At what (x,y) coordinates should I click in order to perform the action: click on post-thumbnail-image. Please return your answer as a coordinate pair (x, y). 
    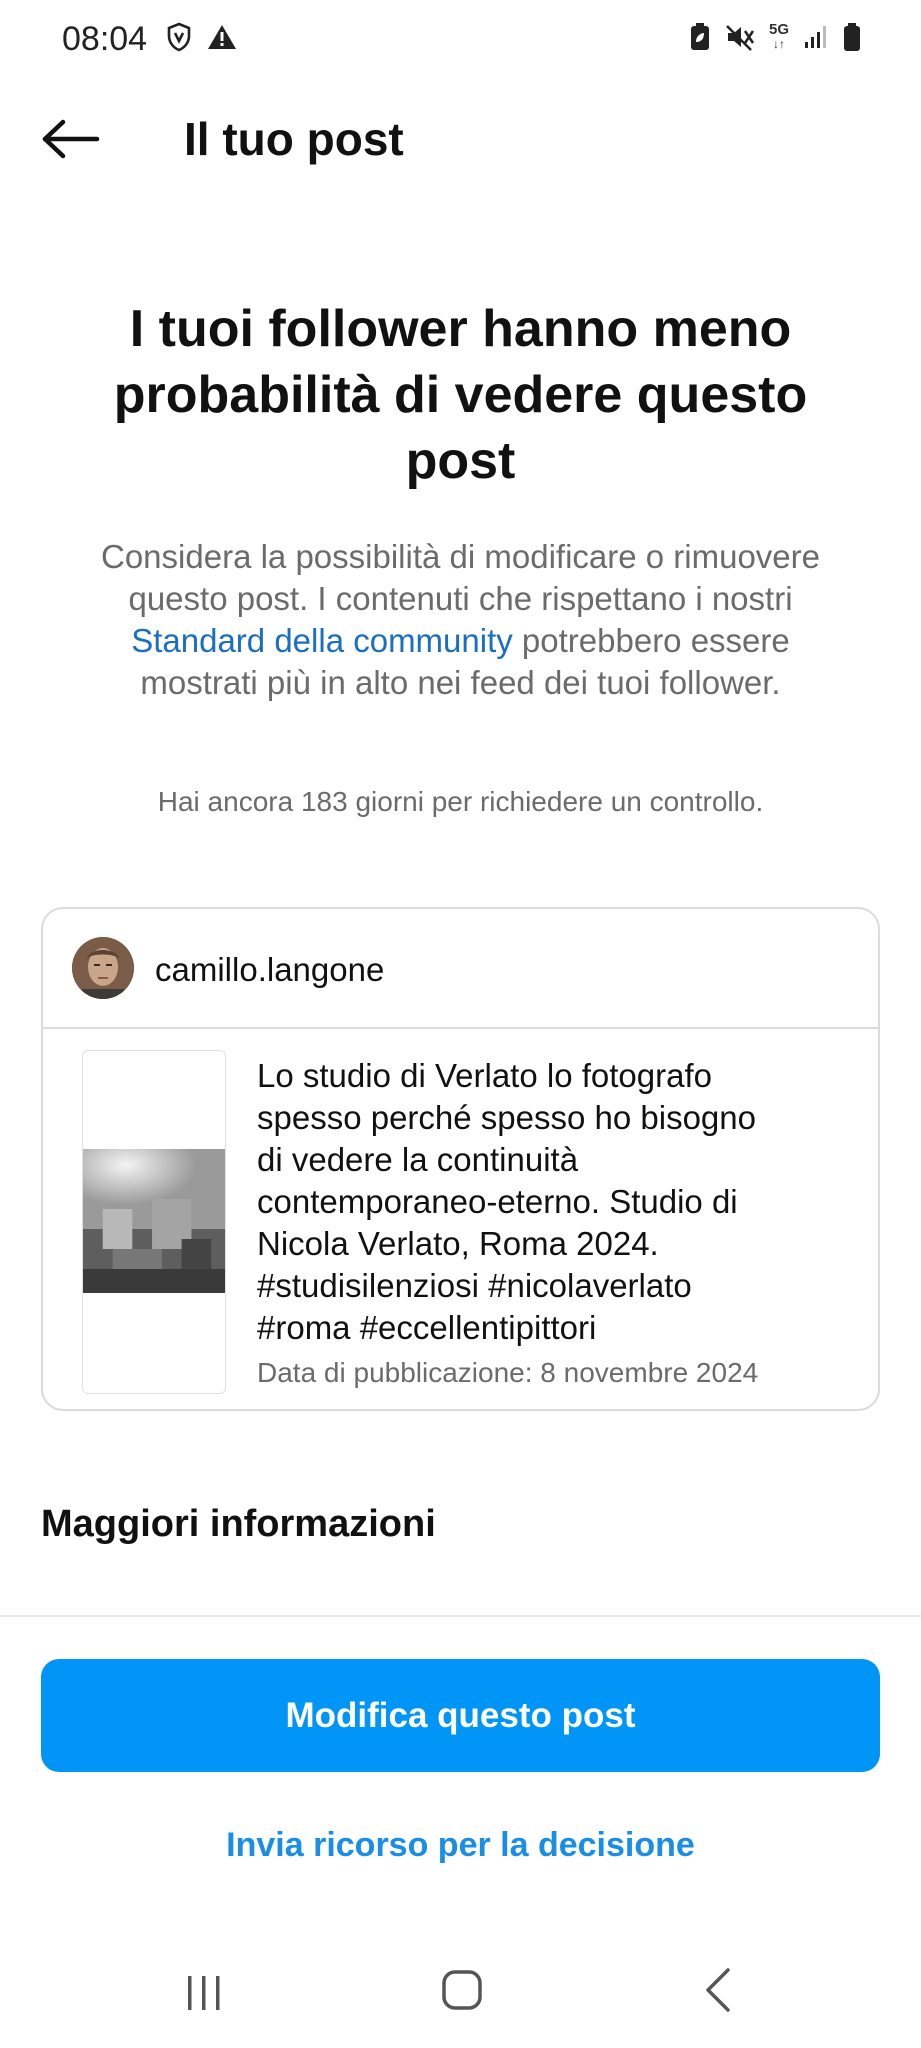
    Looking at the image, I should click on (154, 1221).